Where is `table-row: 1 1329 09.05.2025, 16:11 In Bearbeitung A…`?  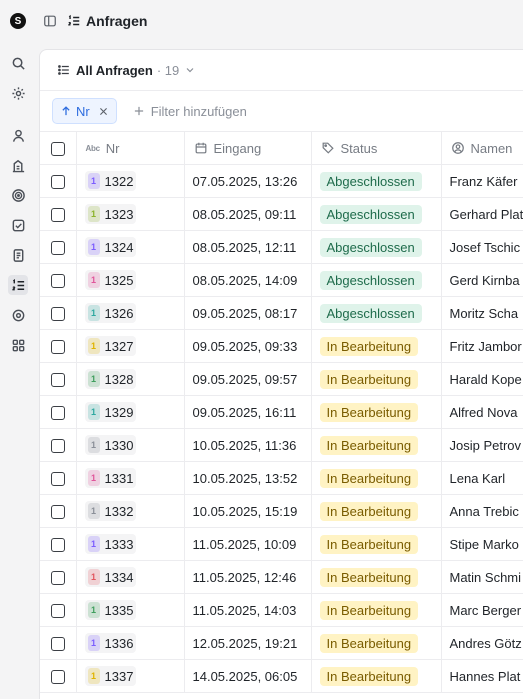 table-row: 1 1329 09.05.2025, 16:11 In Bearbeitung A… is located at coordinates (281, 412).